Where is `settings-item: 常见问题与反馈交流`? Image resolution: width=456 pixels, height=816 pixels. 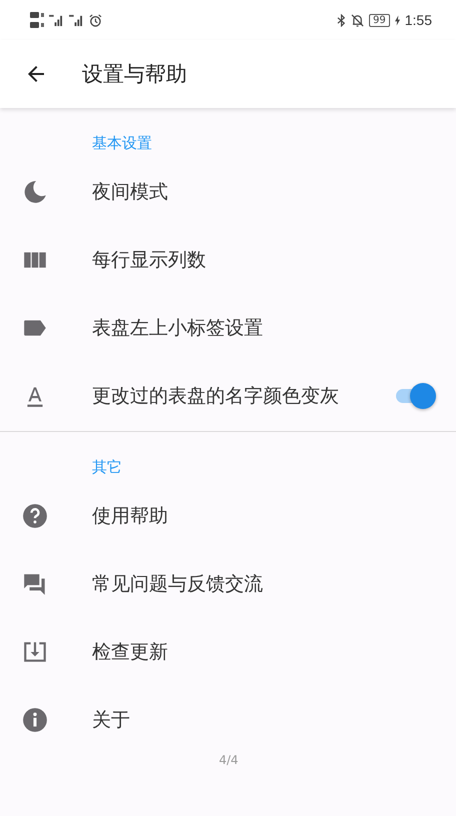
settings-item: 常见问题与反馈交流 is located at coordinates (228, 584).